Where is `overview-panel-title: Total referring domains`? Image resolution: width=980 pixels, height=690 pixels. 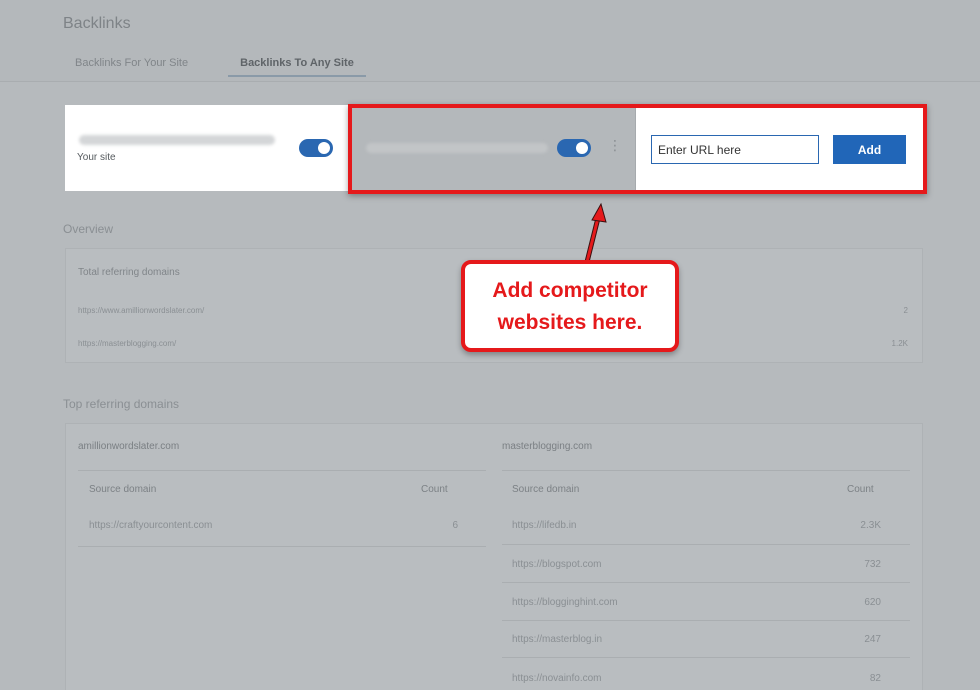
overview-panel-title: Total referring domains is located at coordinates (129, 272).